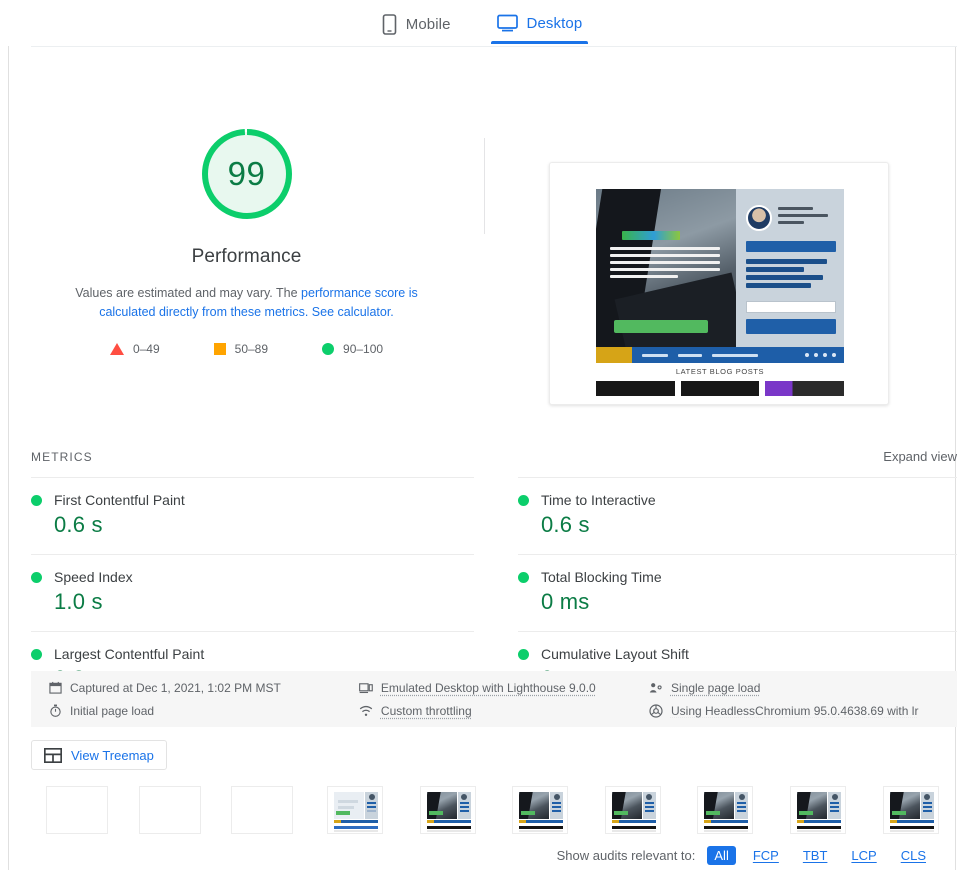  I want to click on env-captured-at-text: Captured at Dec 1, 2021, 1:02 PM MST, so click(175, 687).